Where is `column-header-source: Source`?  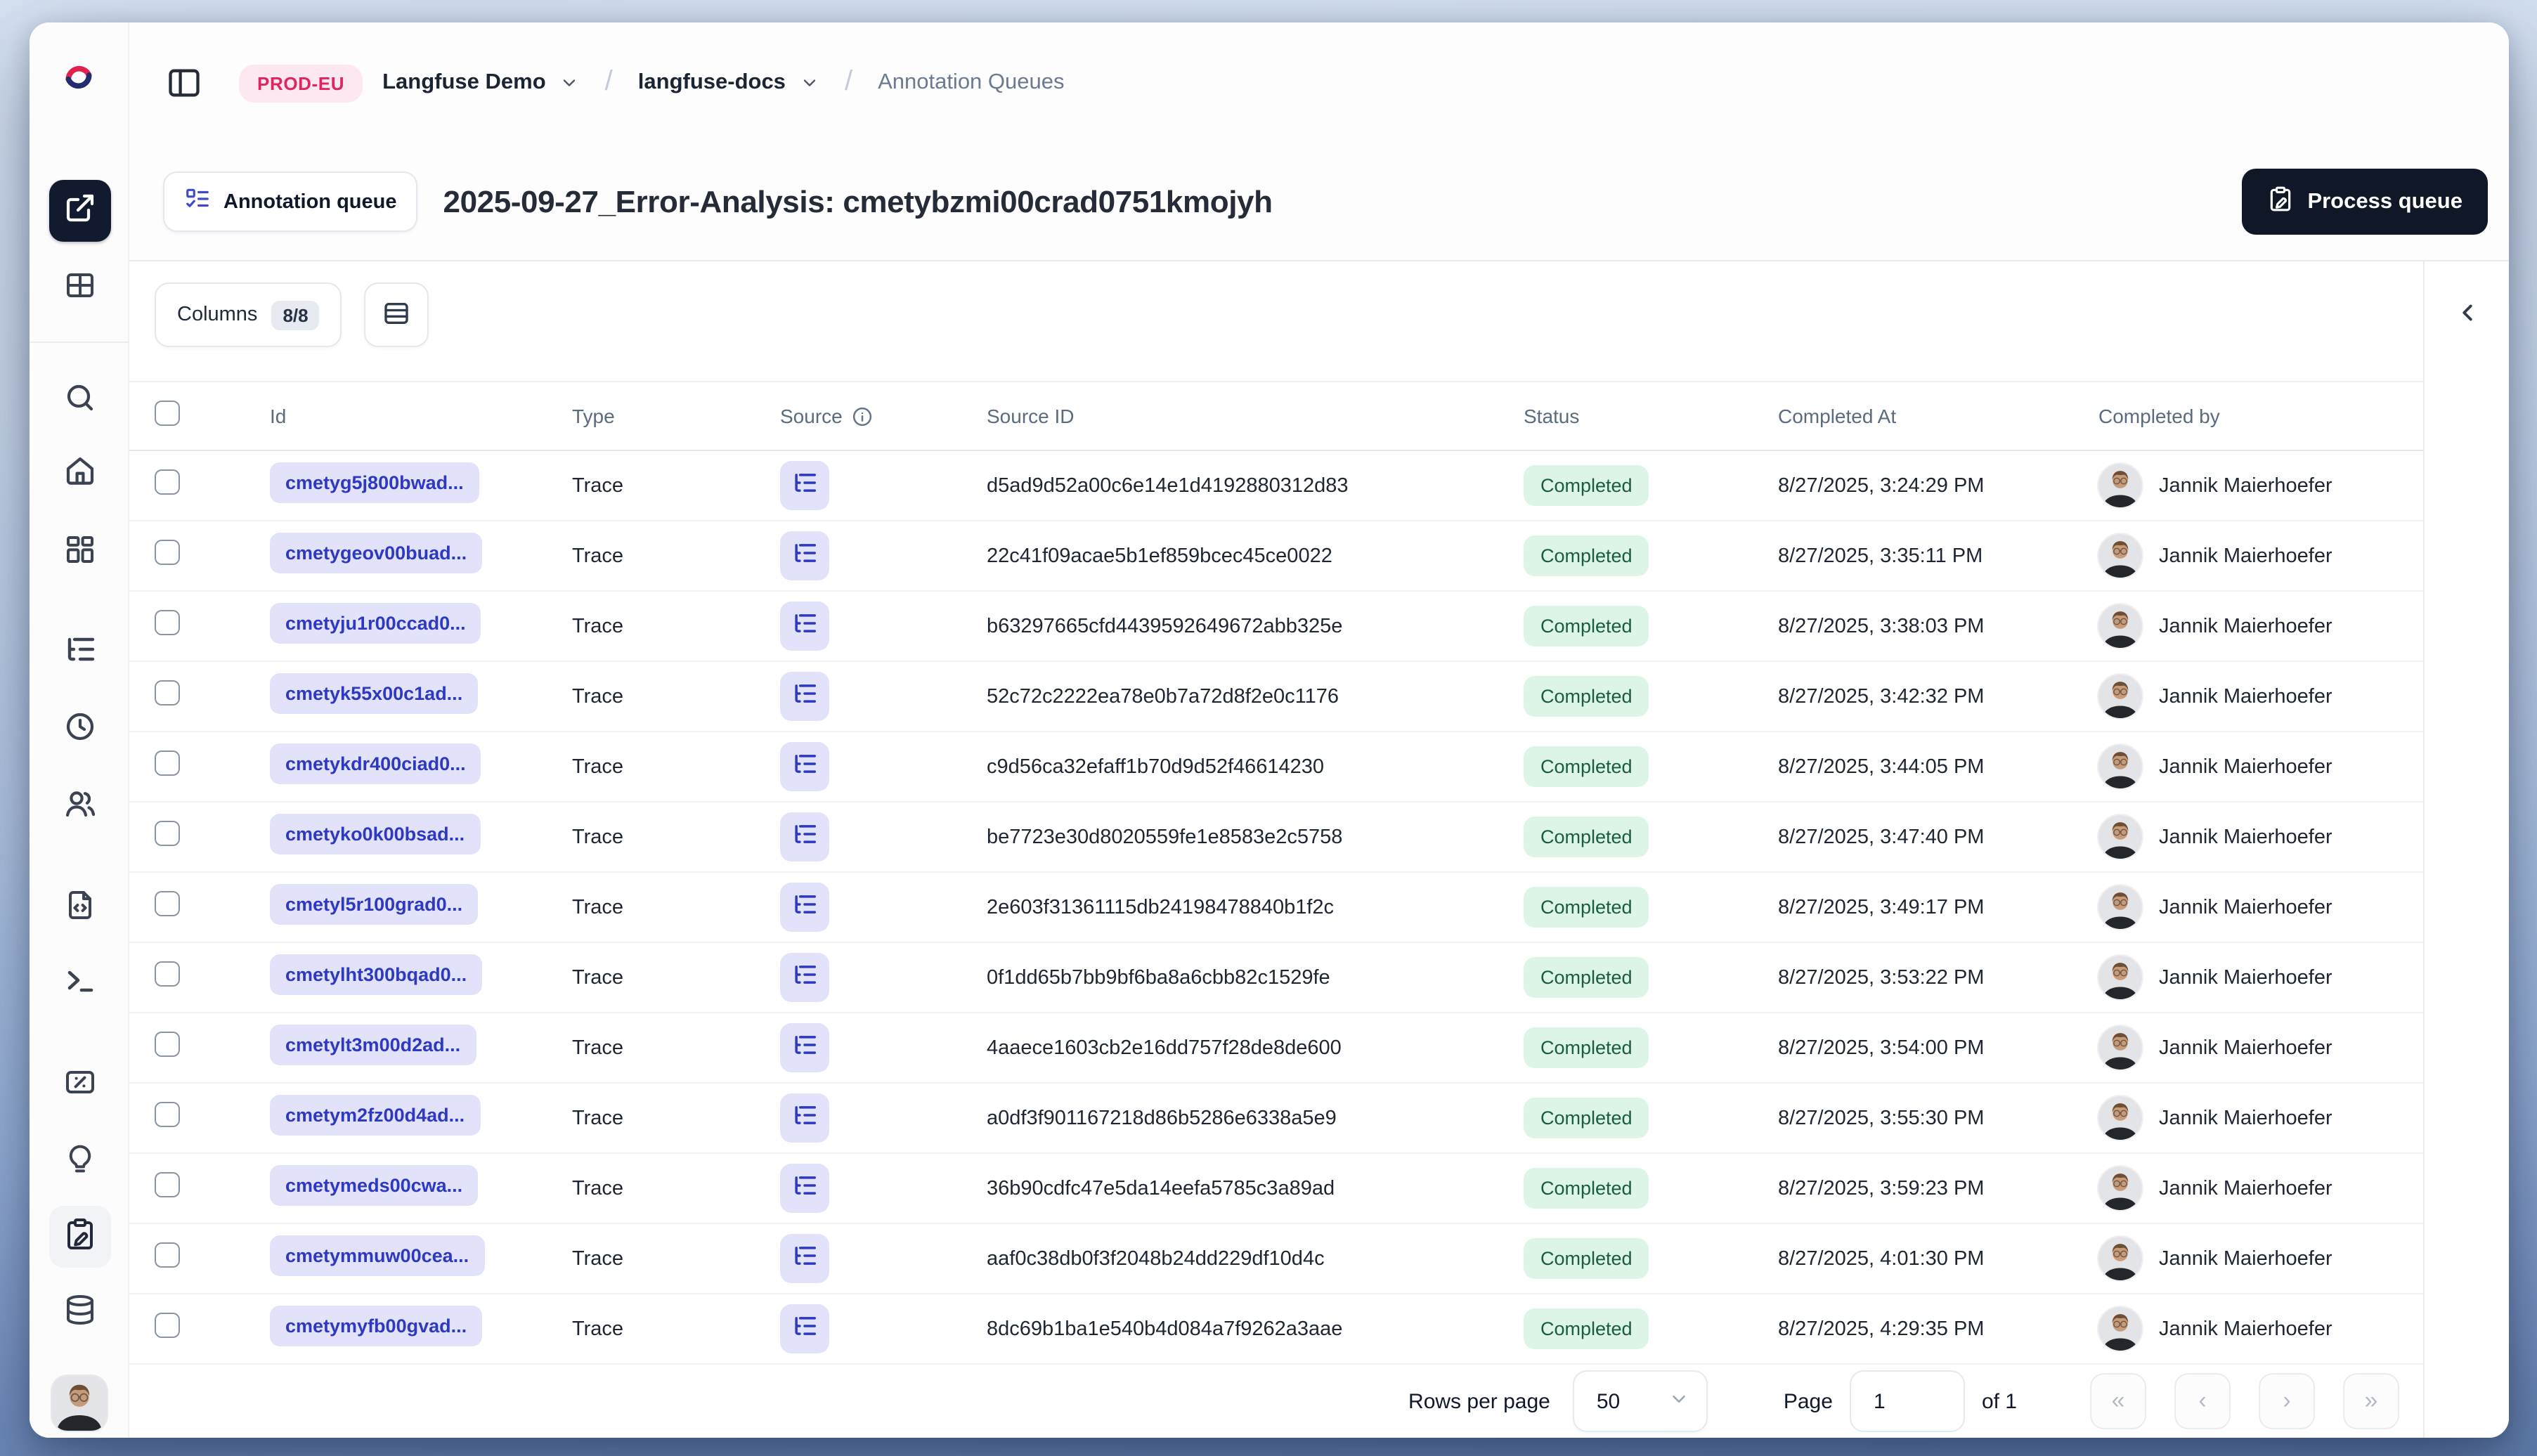 column-header-source: Source is located at coordinates (884, 416).